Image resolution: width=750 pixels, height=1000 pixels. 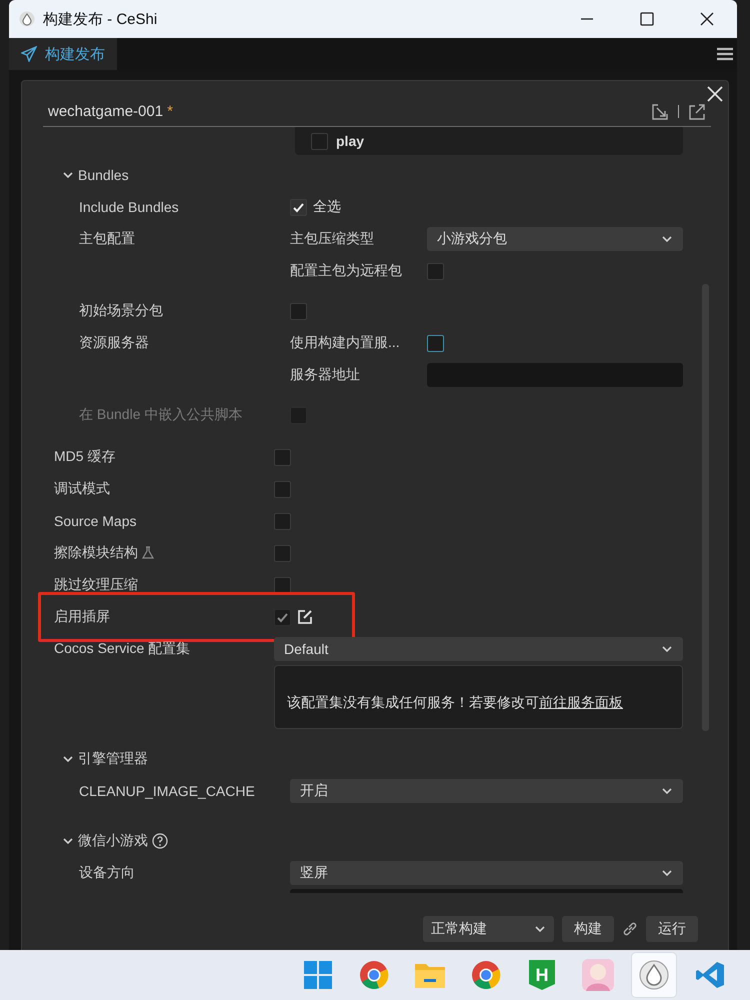 I want to click on setting-label: 在 Bundle 中嵌入公共脚本, so click(x=161, y=414).